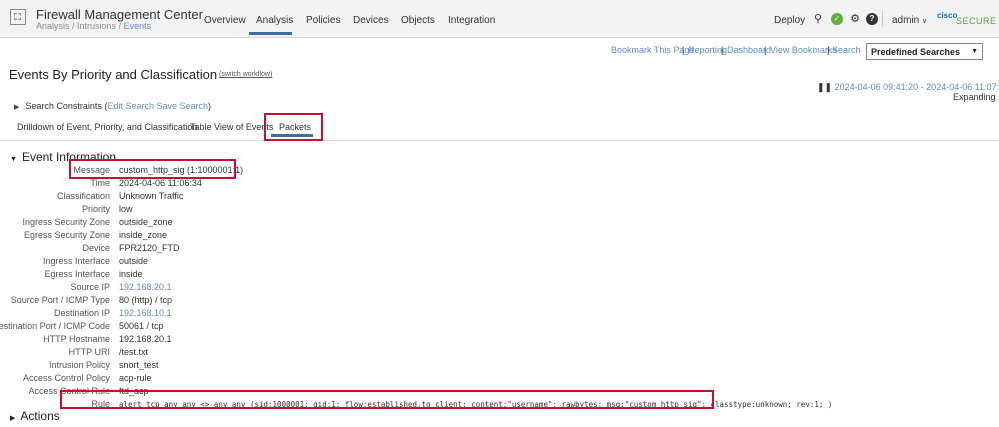 This screenshot has height=427, width=999. I want to click on predefined-searches-select: Predefined Searches ▼, so click(924, 51).